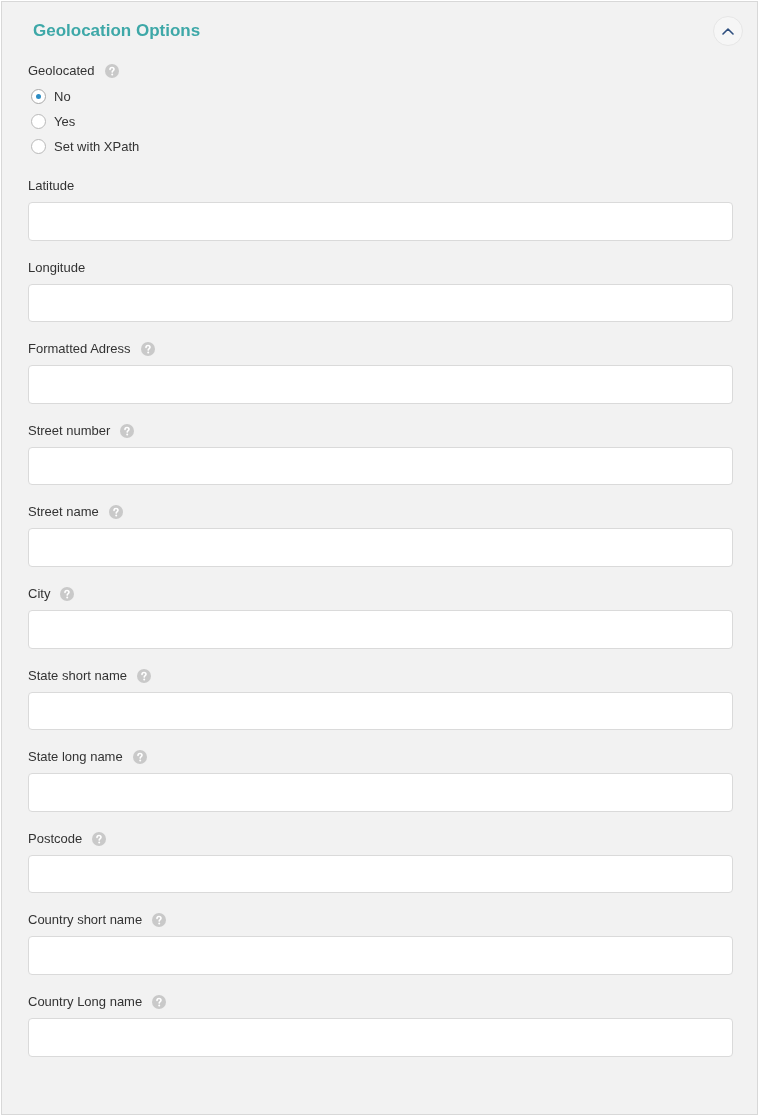 The width and height of the screenshot is (759, 1116). What do you see at coordinates (51, 186) in the screenshot?
I see `field-label: Latitude` at bounding box center [51, 186].